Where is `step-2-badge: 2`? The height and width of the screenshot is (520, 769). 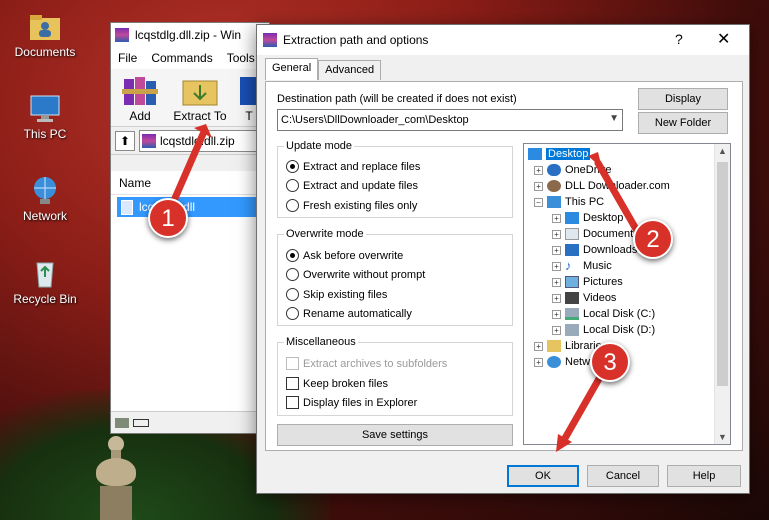 step-2-badge: 2 is located at coordinates (653, 239).